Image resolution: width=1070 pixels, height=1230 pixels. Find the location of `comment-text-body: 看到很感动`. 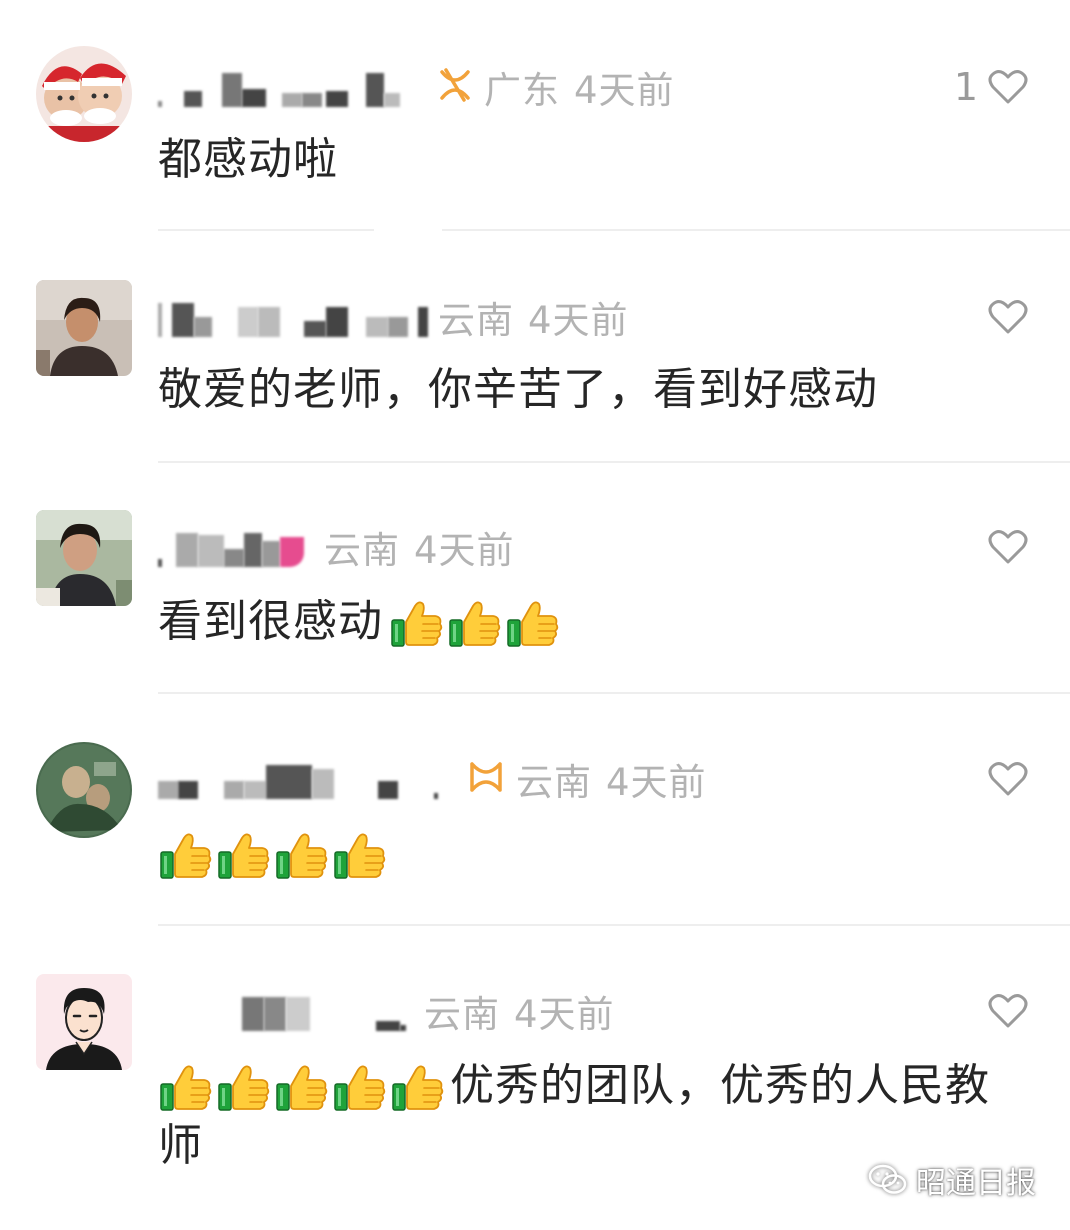

comment-text-body: 看到很感动 is located at coordinates (270, 621).